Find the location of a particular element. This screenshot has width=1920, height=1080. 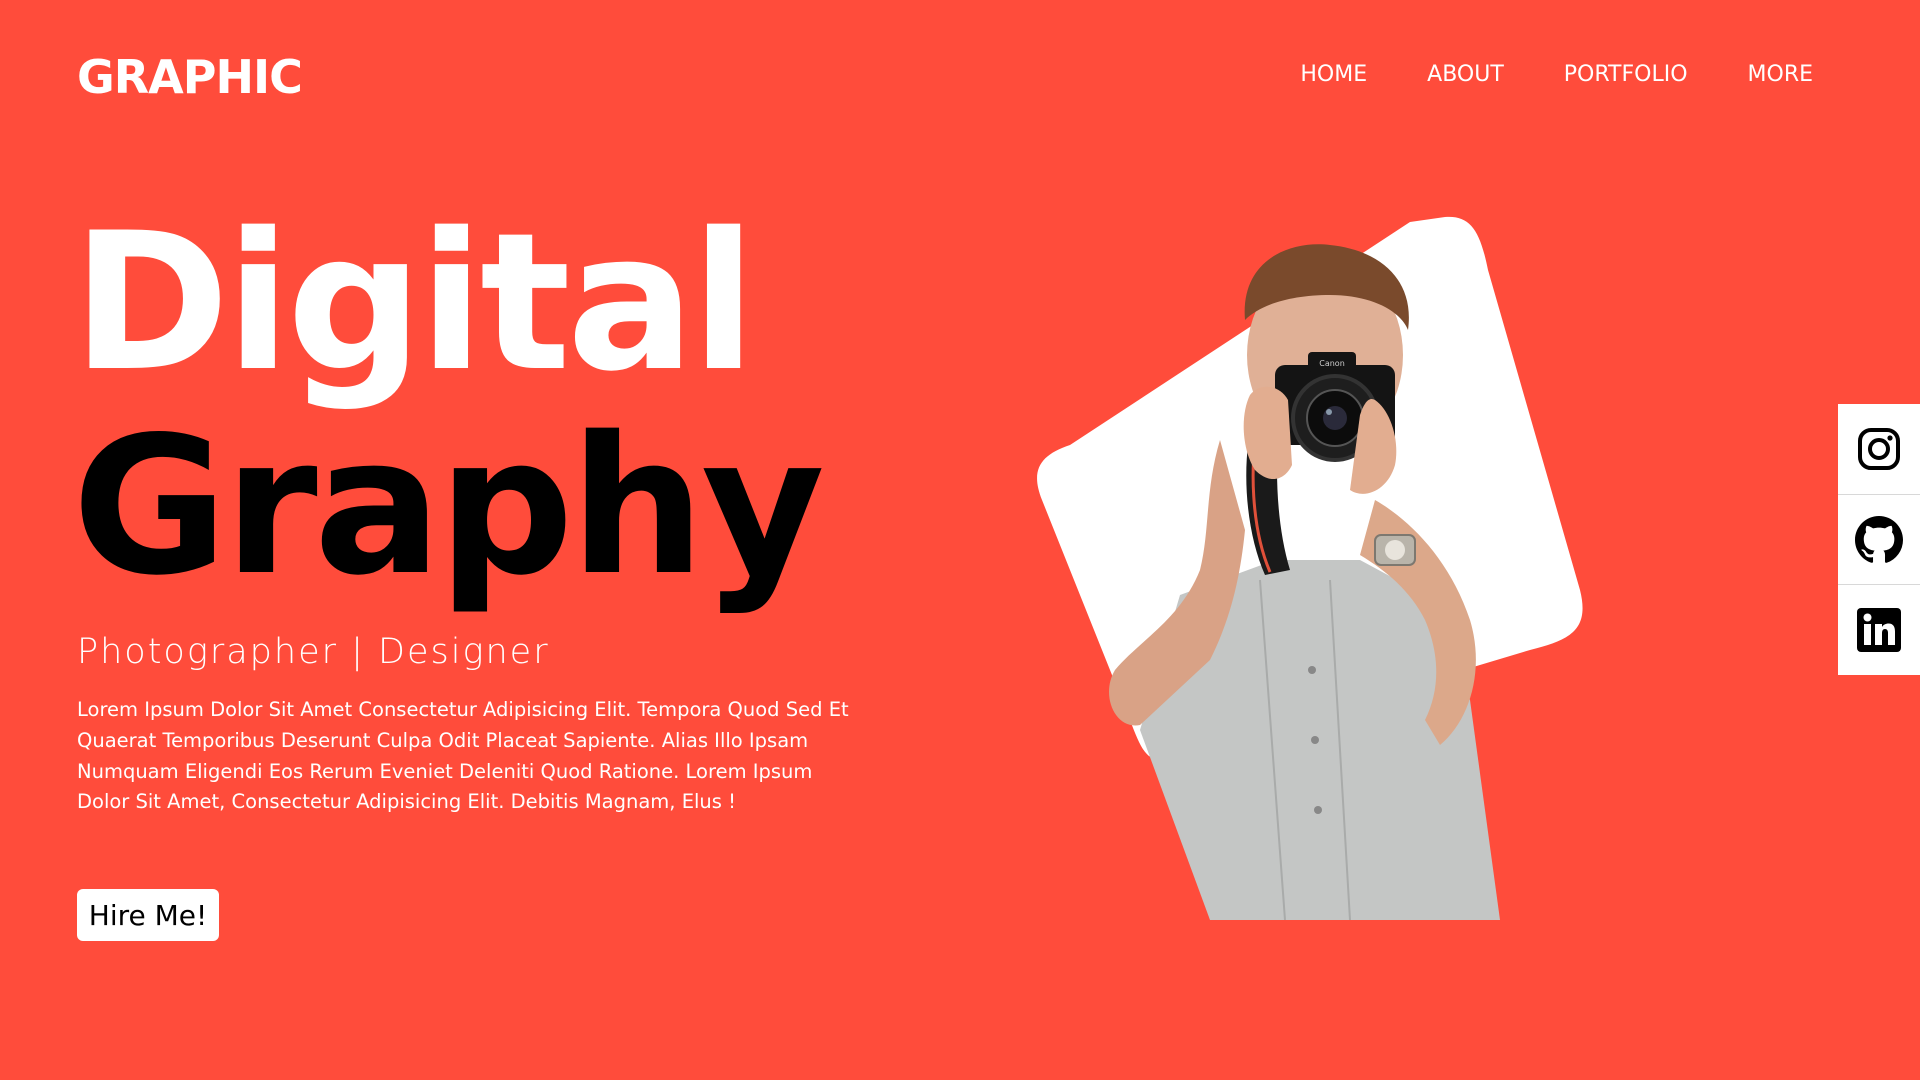

social-sidebar is located at coordinates (1879, 539).